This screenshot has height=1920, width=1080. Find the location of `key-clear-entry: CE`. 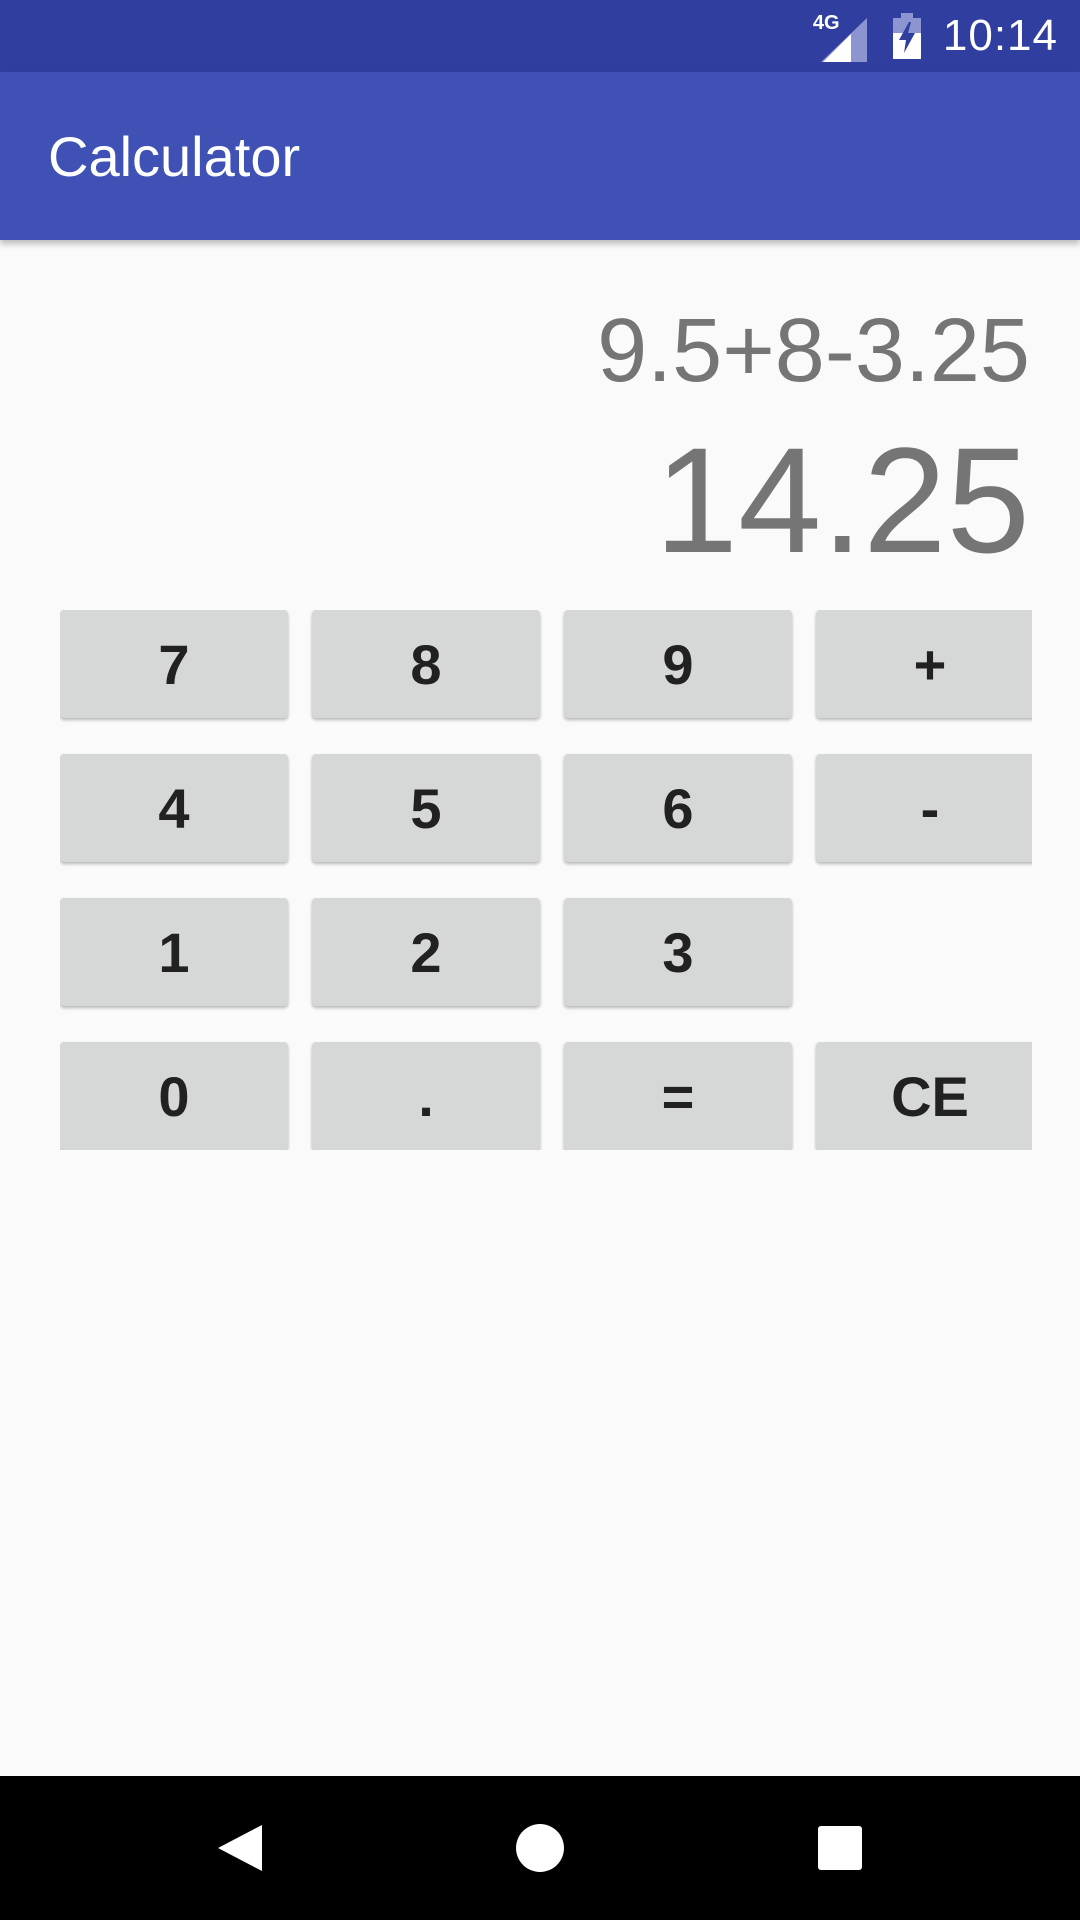

key-clear-entry: CE is located at coordinates (924, 1096).